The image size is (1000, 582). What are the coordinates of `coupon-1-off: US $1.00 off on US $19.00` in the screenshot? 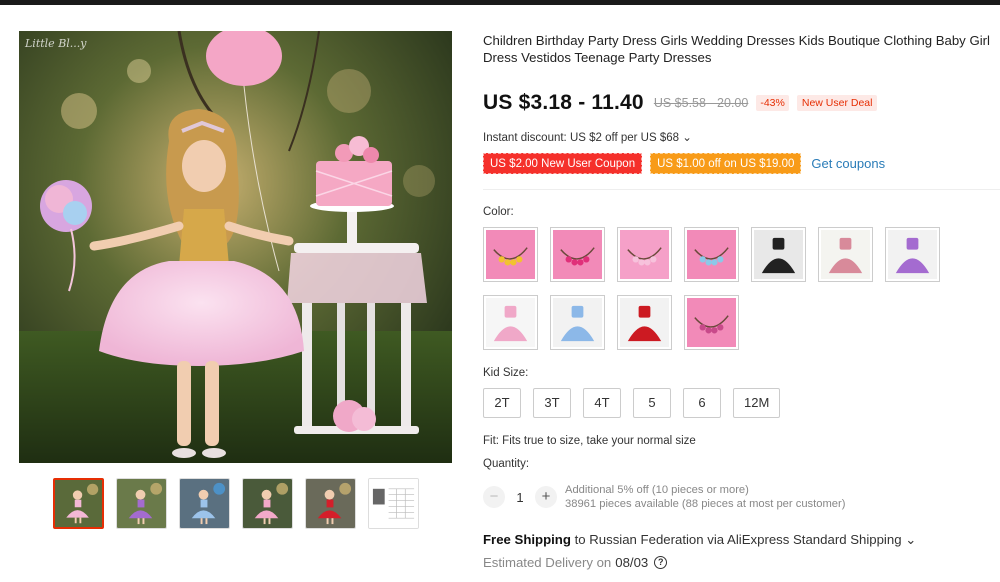 It's located at (726, 163).